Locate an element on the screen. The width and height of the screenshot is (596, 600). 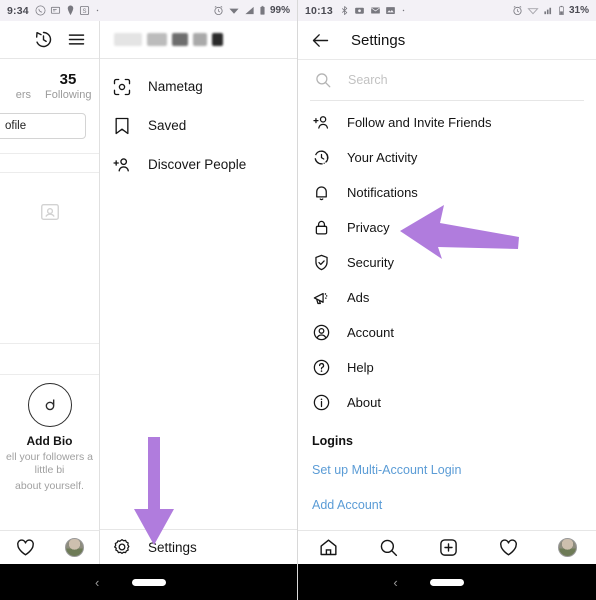
s-badge-icon: S is located at coordinates (85, 10).